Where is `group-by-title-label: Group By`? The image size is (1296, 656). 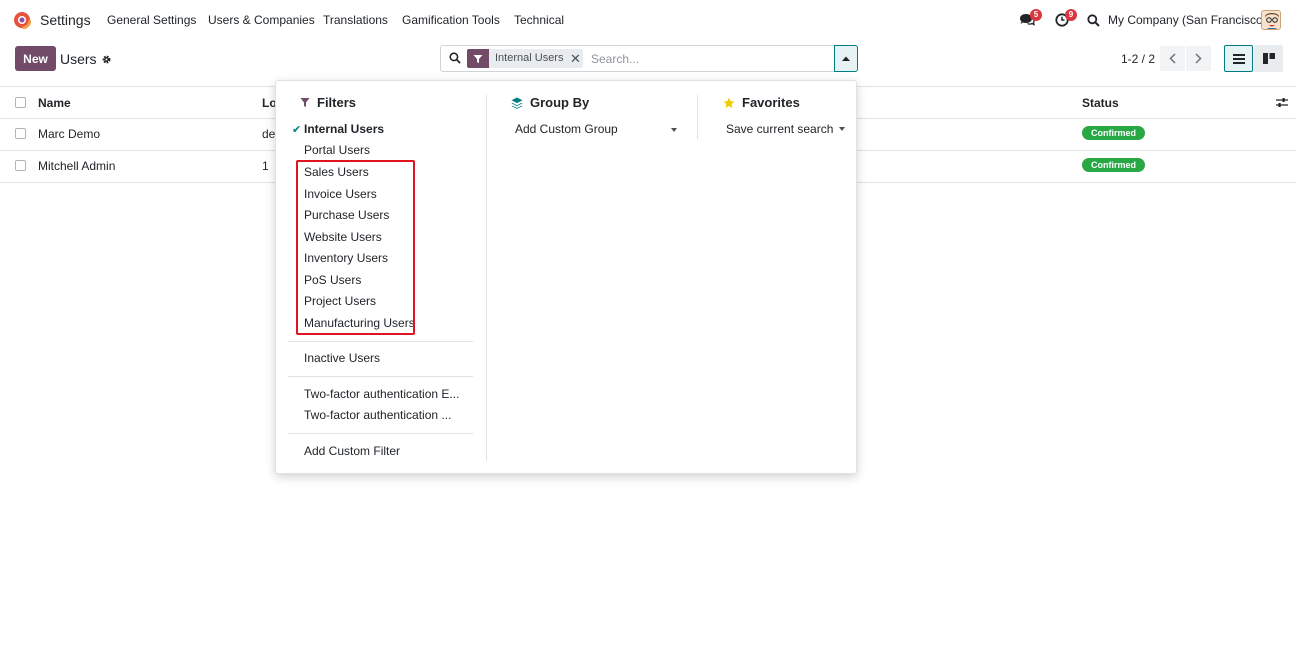
group-by-title-label: Group By is located at coordinates (560, 102).